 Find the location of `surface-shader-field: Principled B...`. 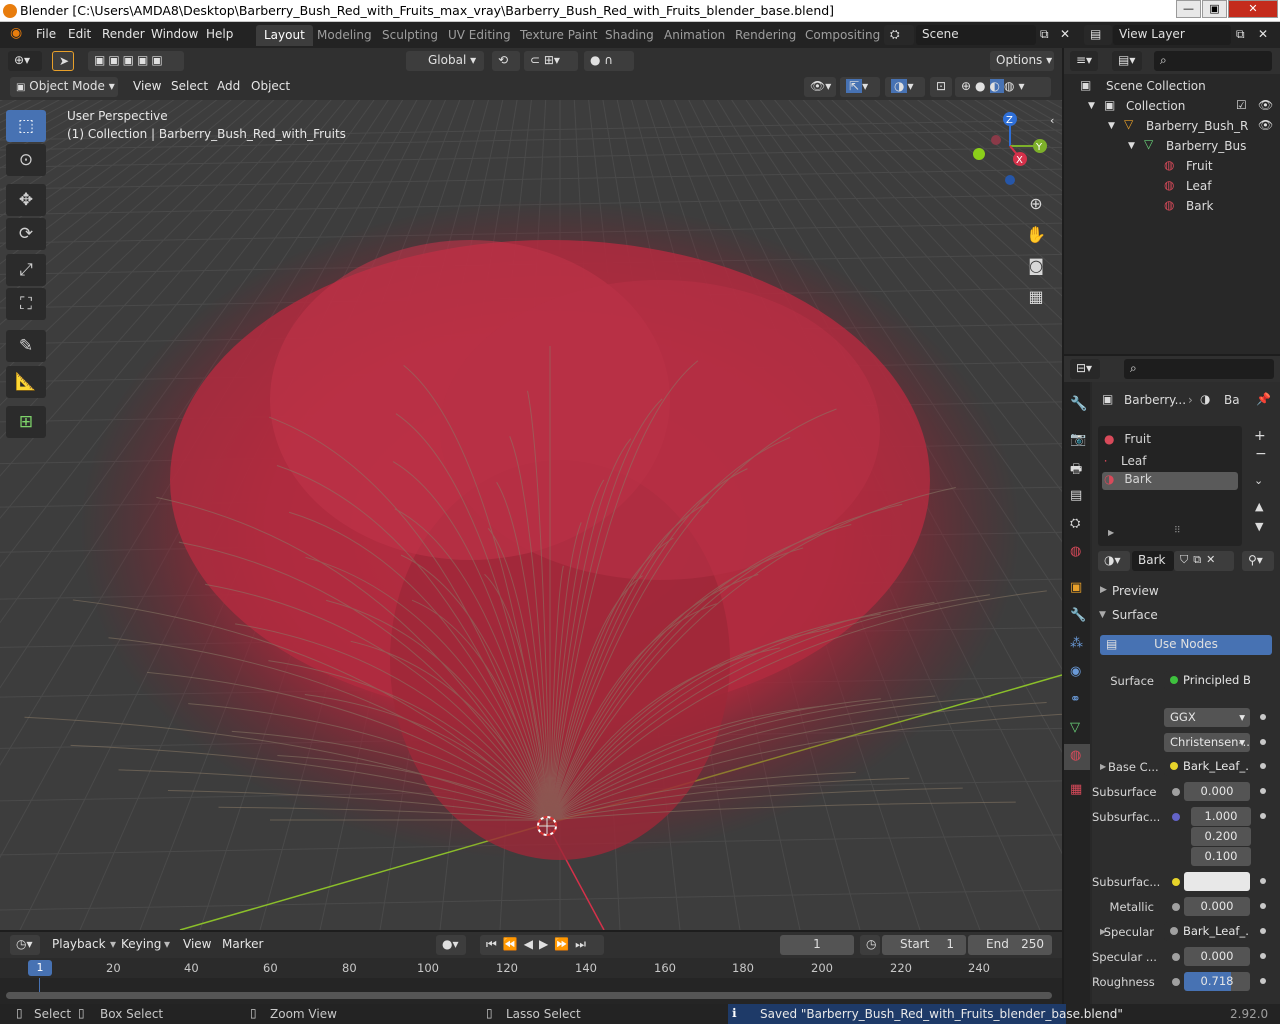

surface-shader-field: Principled B... is located at coordinates (1207, 680).